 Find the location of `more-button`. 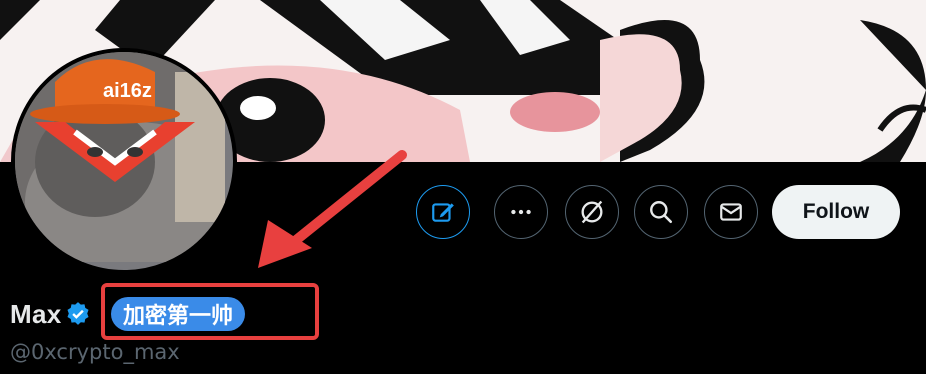

more-button is located at coordinates (521, 212).